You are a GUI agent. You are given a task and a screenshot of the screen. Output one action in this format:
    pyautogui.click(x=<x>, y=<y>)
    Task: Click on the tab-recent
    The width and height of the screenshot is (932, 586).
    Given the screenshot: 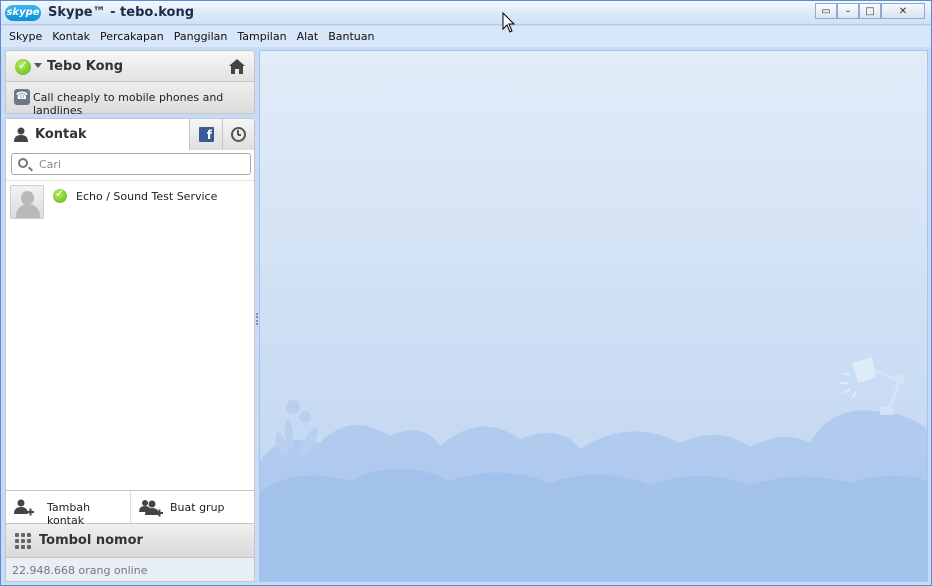 What is the action you would take?
    pyautogui.click(x=238, y=134)
    